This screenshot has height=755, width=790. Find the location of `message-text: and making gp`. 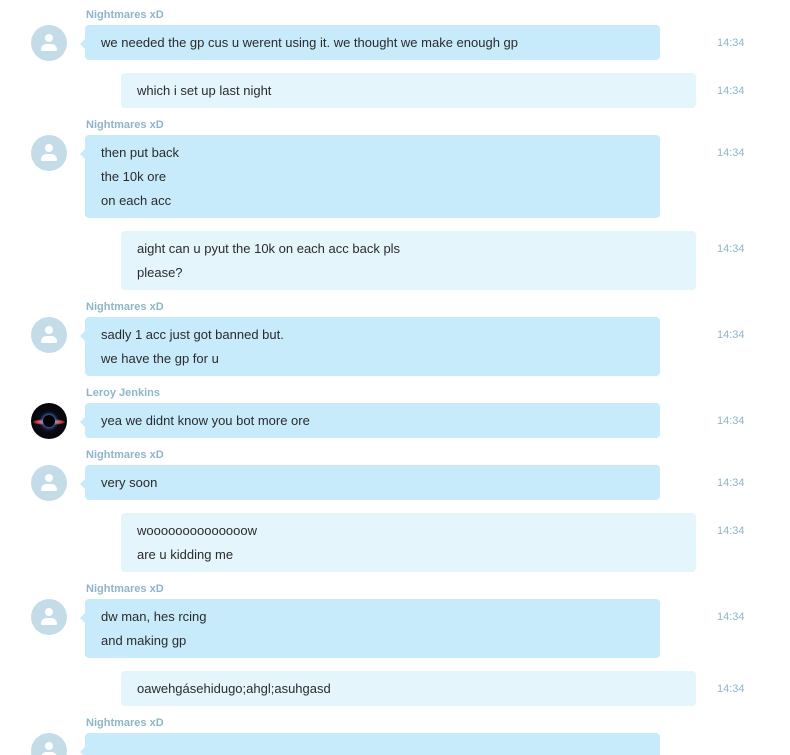

message-text: and making gp is located at coordinates (144, 640).